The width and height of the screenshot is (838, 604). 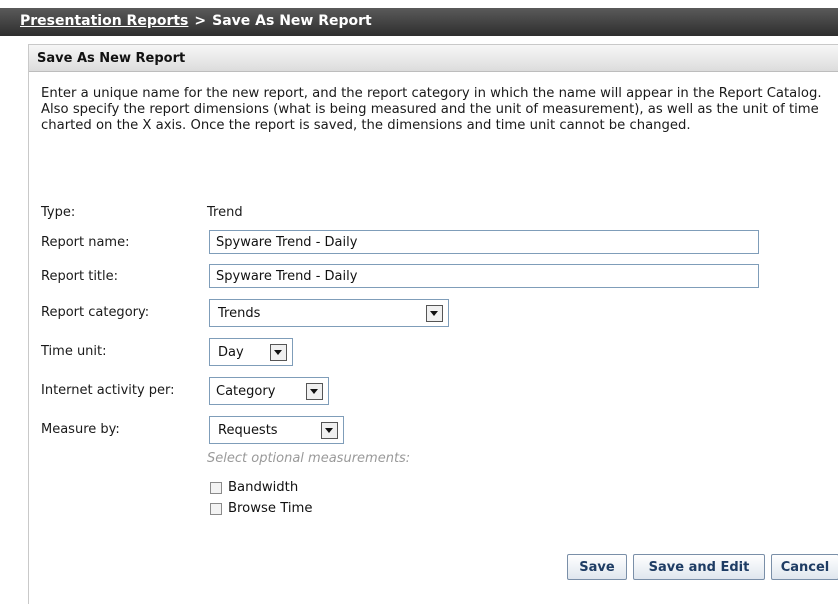 What do you see at coordinates (104, 21) in the screenshot?
I see `breadcrumb-link-presentation-reports: Presentation Reports` at bounding box center [104, 21].